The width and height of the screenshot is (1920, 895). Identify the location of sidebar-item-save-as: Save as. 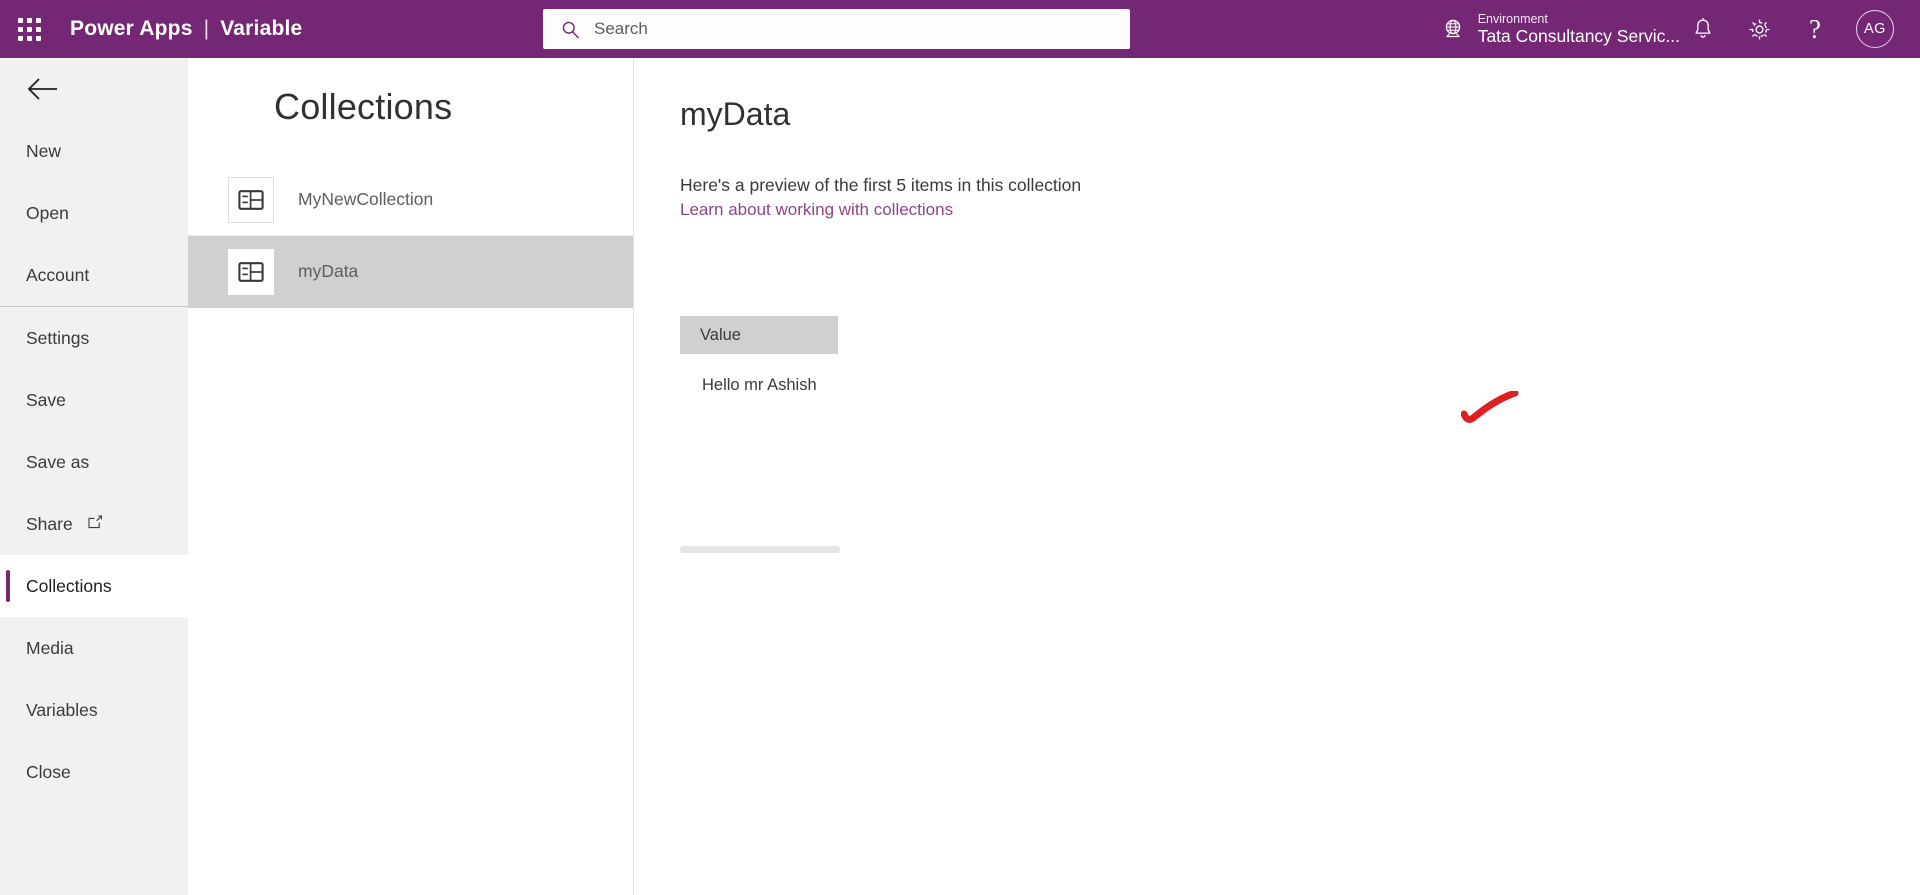
(94, 462).